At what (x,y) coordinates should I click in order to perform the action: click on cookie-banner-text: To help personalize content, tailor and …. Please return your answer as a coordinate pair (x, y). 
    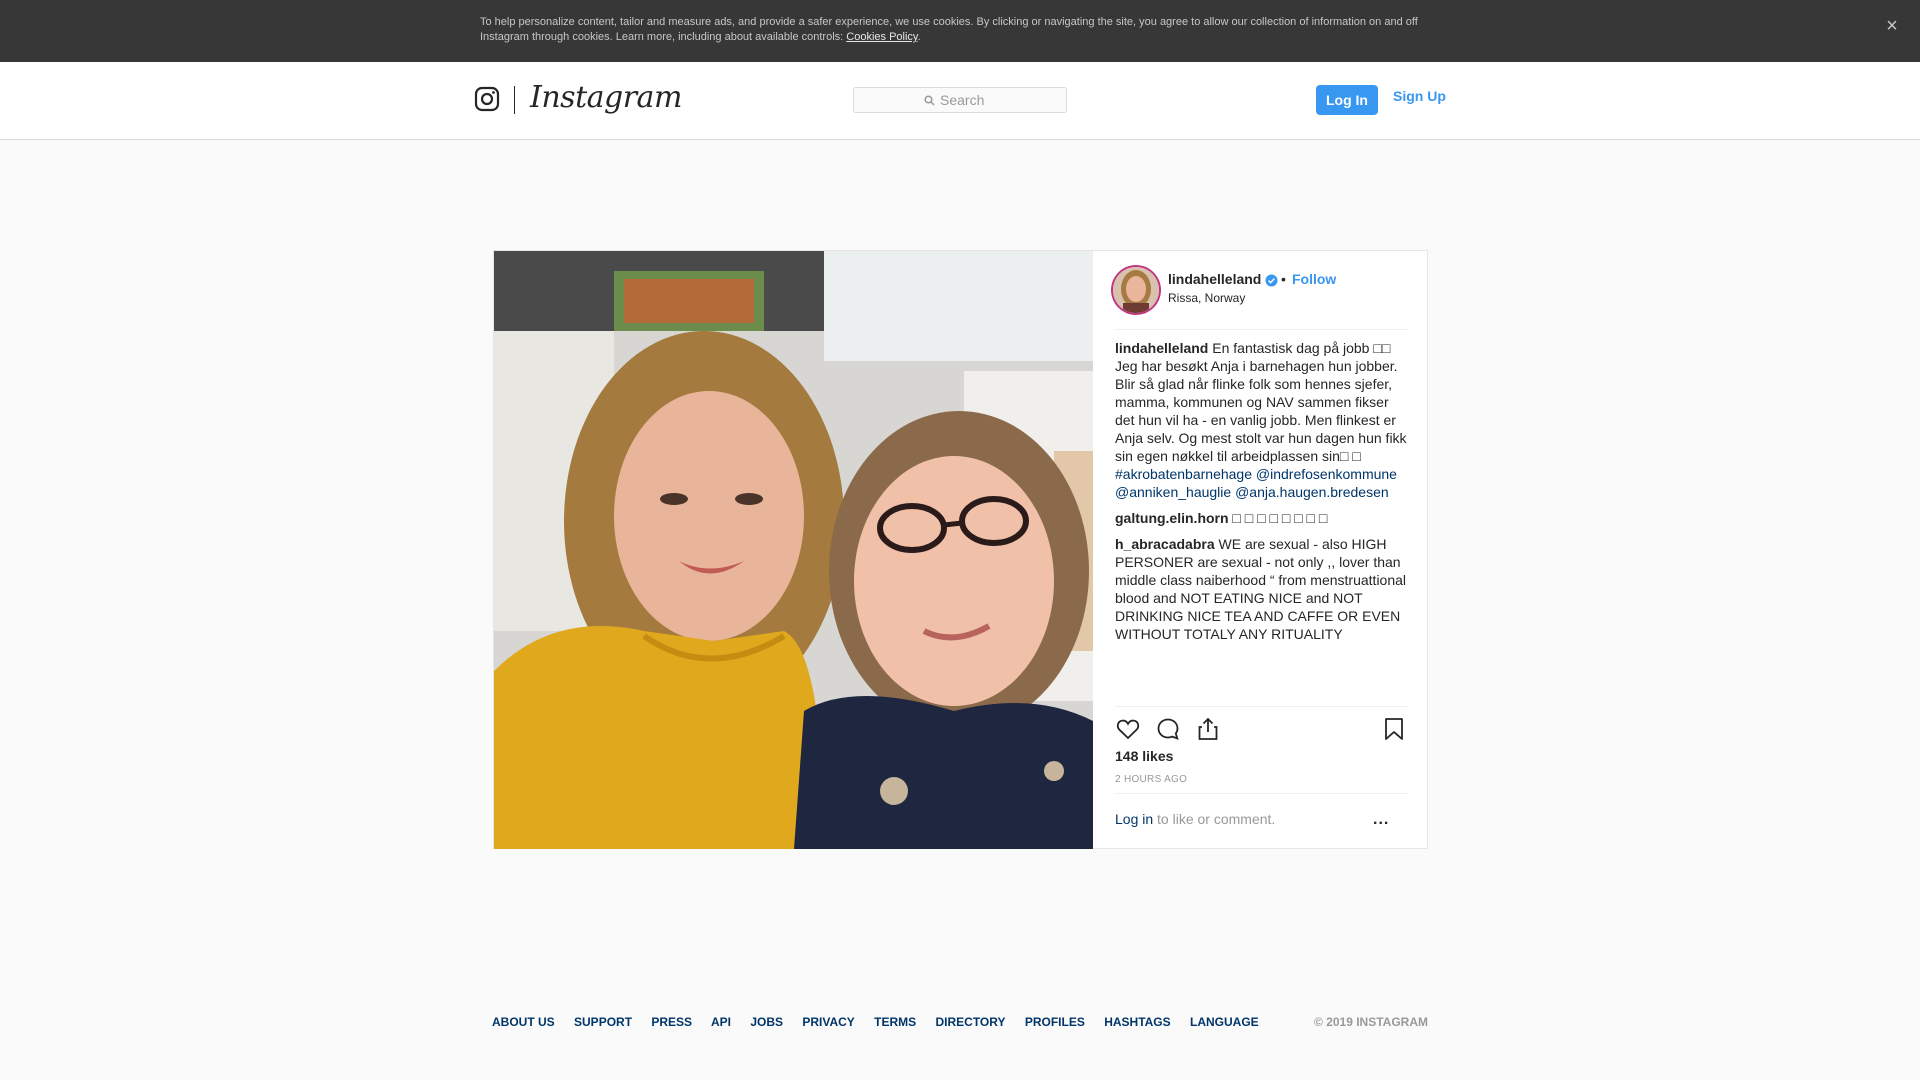
    Looking at the image, I should click on (960, 30).